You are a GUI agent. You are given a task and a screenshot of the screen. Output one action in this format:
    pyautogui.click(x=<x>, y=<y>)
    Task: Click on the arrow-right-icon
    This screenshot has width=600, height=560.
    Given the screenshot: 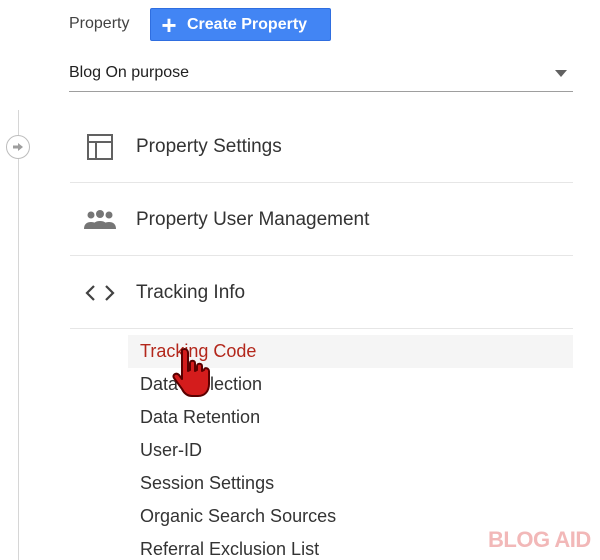 What is the action you would take?
    pyautogui.click(x=18, y=147)
    